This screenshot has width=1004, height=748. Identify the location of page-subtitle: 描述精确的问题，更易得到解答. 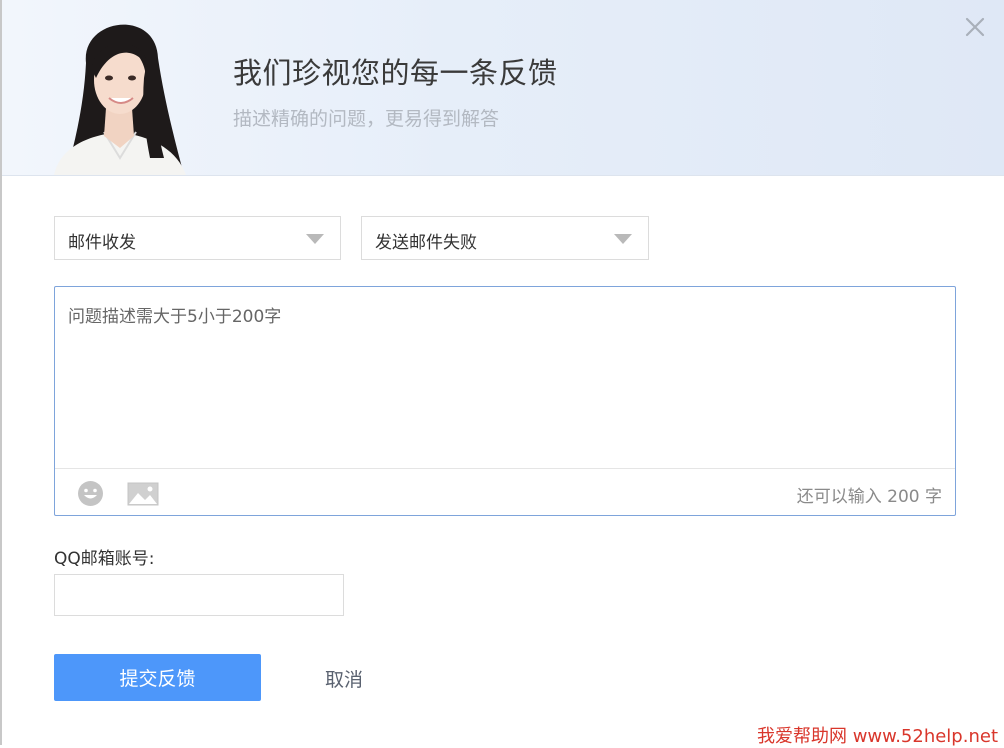
(366, 119).